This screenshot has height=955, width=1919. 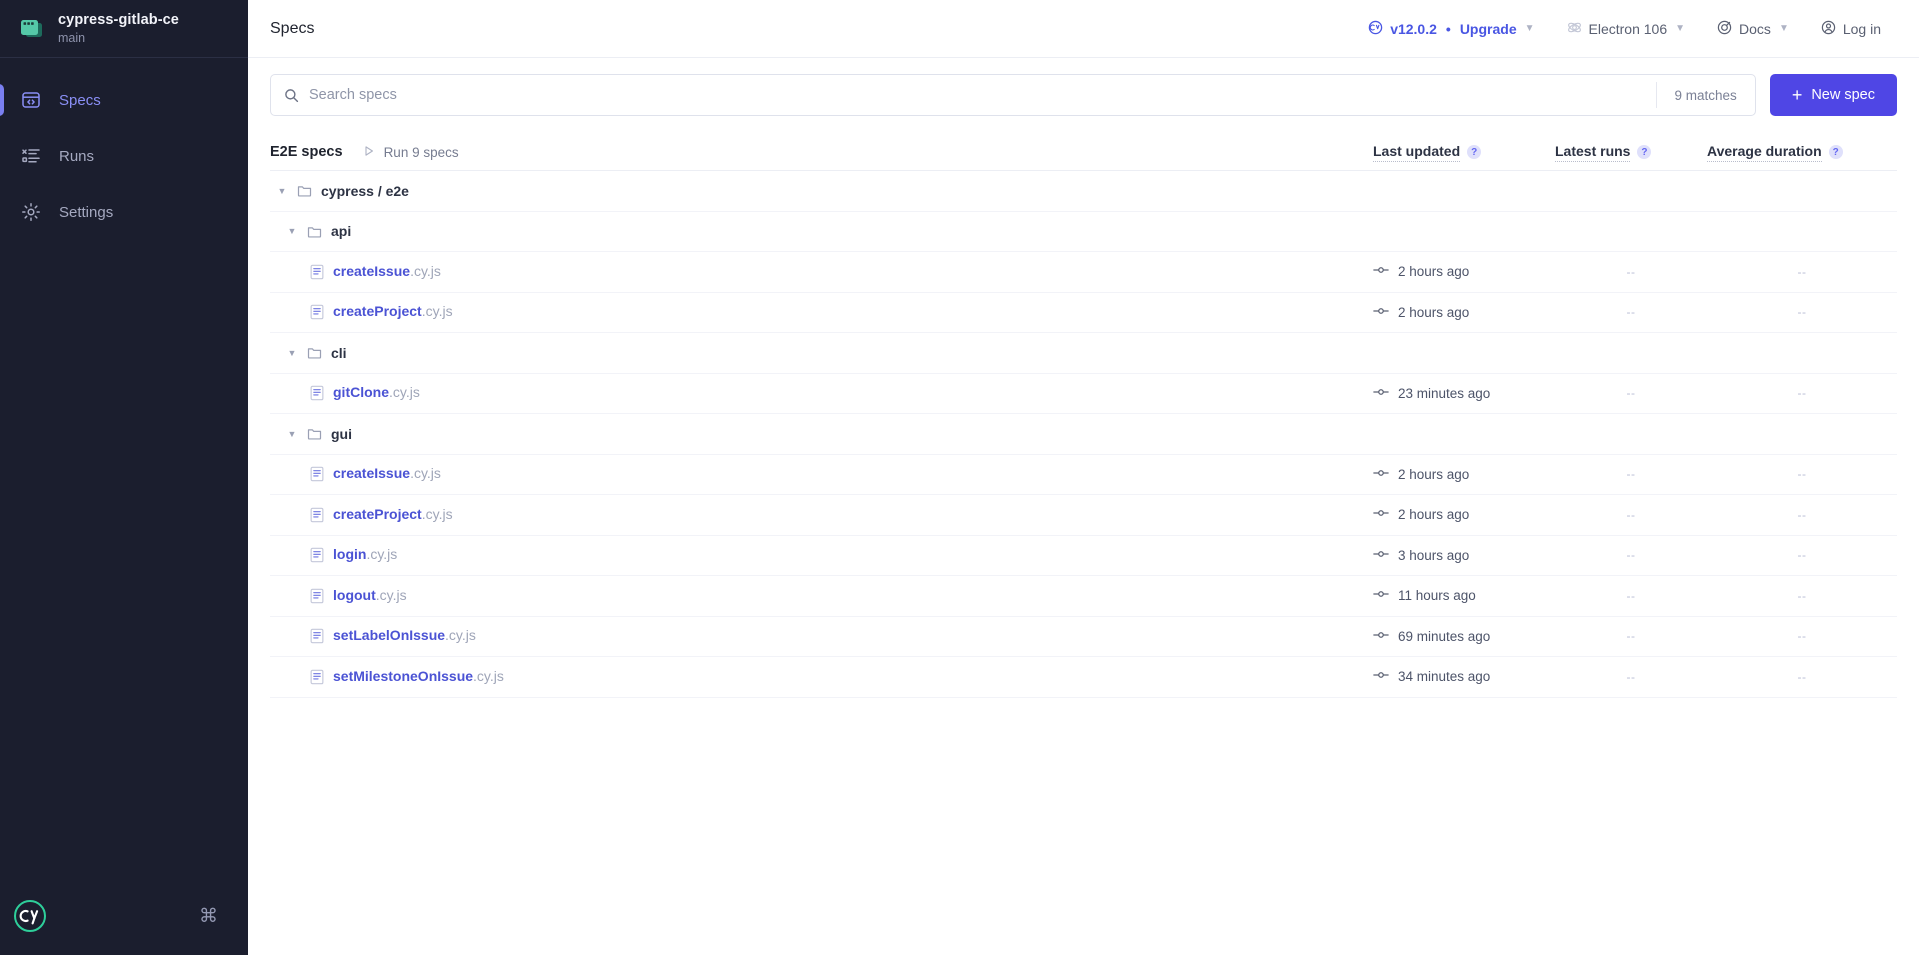 I want to click on column-latest-runs: Latest runs ?, so click(x=1631, y=152).